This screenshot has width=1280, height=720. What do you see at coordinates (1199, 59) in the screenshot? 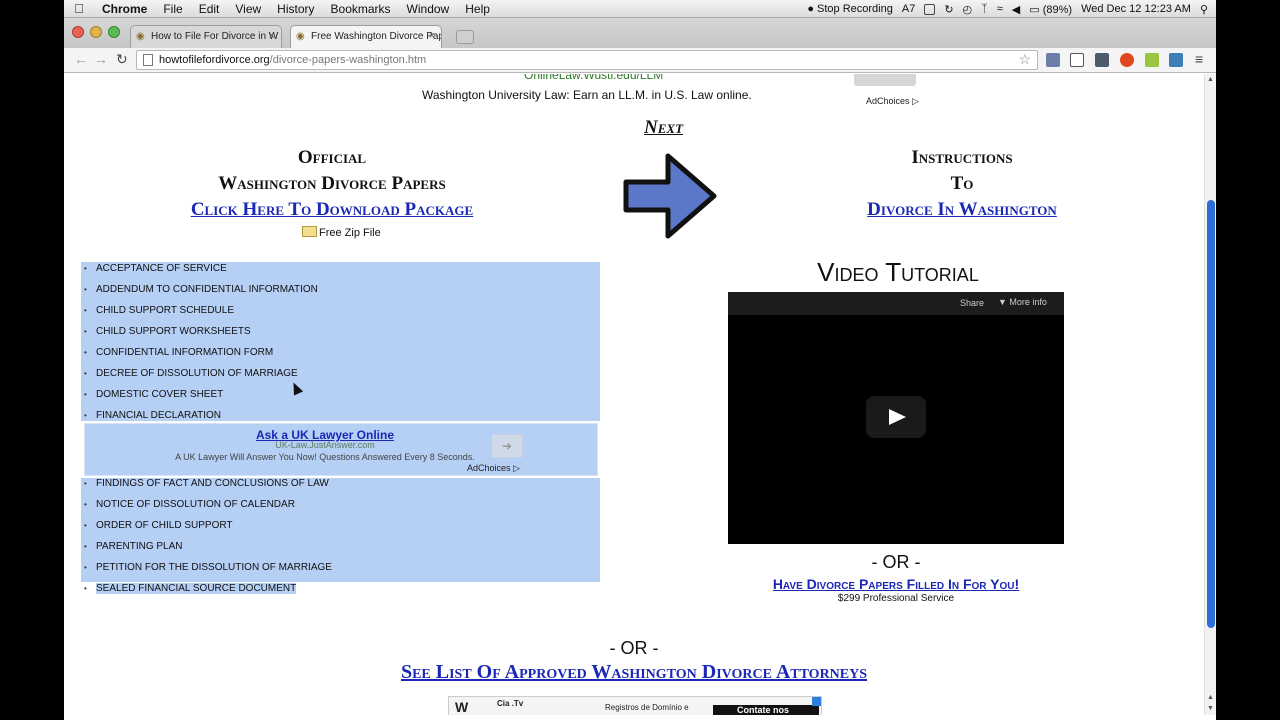
I see `menu-hamburger-icon: ≡` at bounding box center [1199, 59].